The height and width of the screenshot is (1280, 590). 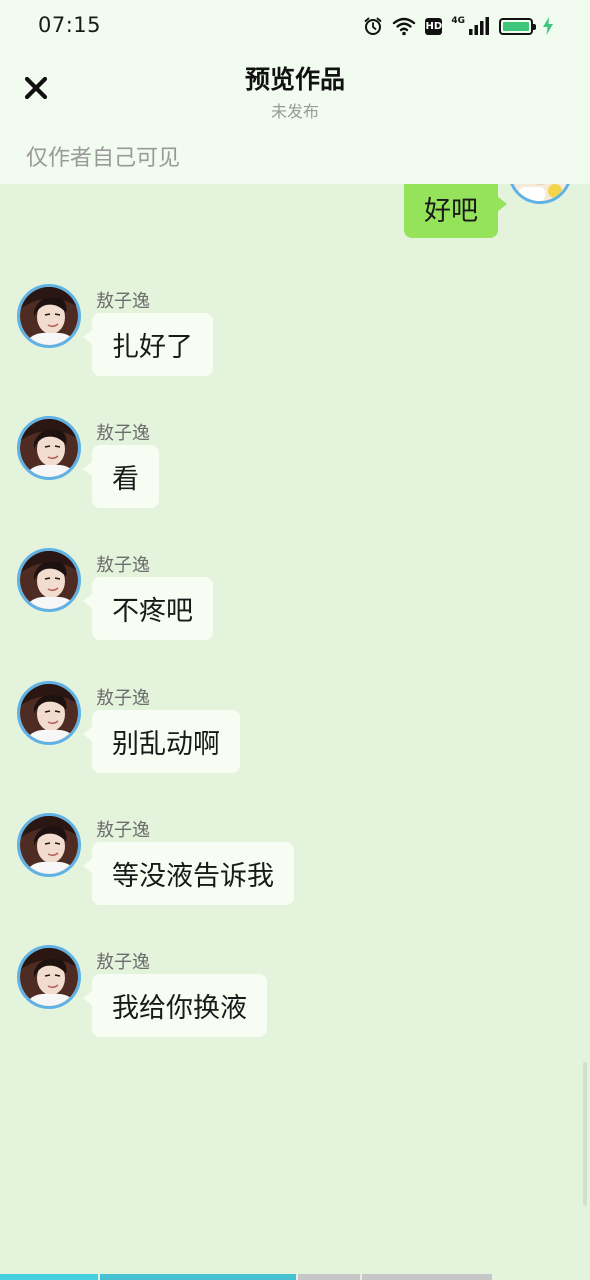 What do you see at coordinates (294, 111) in the screenshot?
I see `page-subtitle: 未发布` at bounding box center [294, 111].